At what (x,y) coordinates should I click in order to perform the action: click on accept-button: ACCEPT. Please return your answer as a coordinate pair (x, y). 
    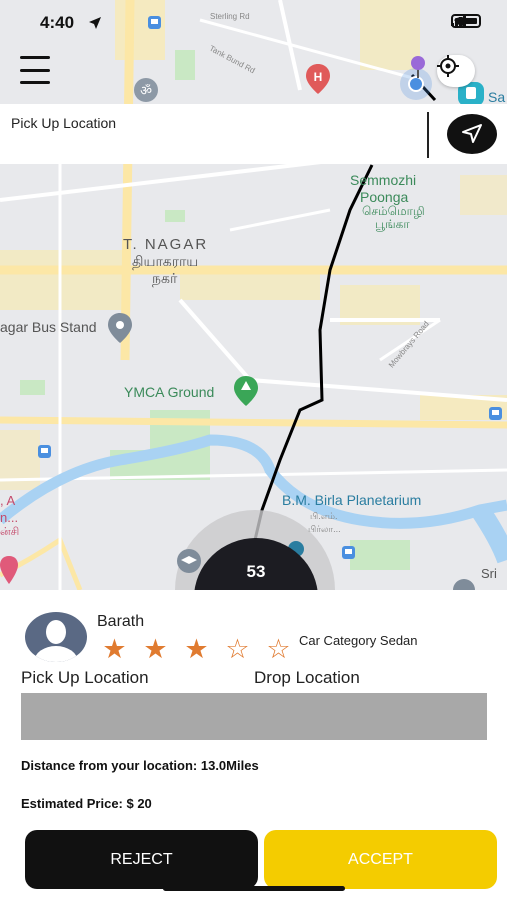
    Looking at the image, I should click on (380, 859).